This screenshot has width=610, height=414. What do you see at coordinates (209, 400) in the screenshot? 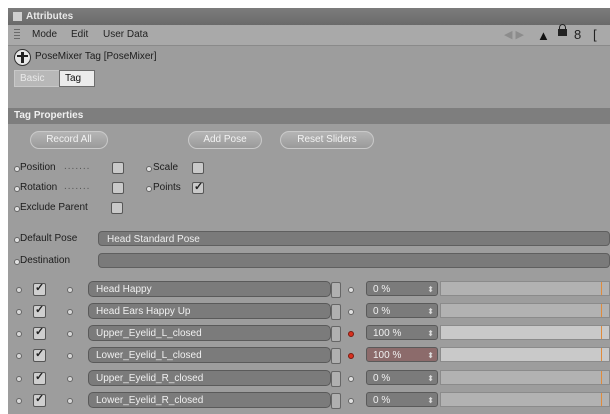
I see `pose-name-field: Lower_Eyelid_R_closed` at bounding box center [209, 400].